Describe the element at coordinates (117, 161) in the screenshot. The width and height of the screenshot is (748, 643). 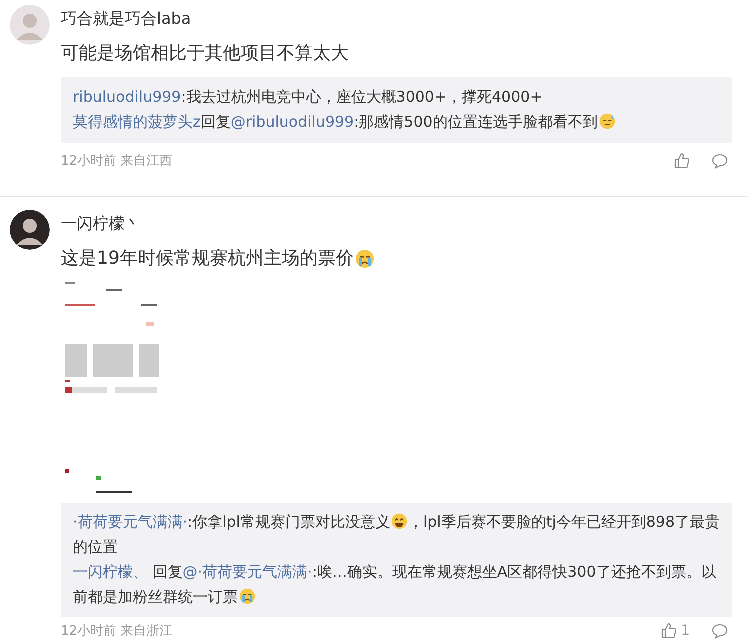
I see `comment-time: 12小时前 来自江西` at that location.